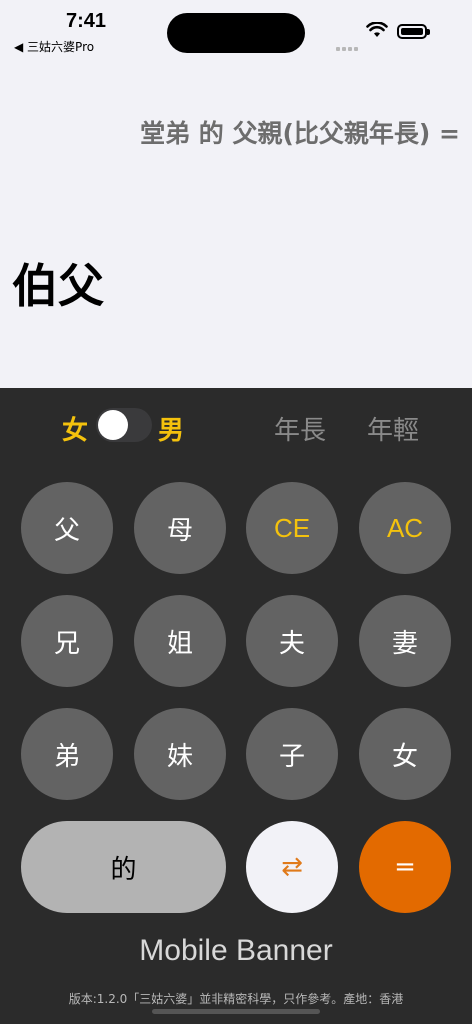 The image size is (472, 1024). What do you see at coordinates (405, 867) in the screenshot?
I see `equals-button: =` at bounding box center [405, 867].